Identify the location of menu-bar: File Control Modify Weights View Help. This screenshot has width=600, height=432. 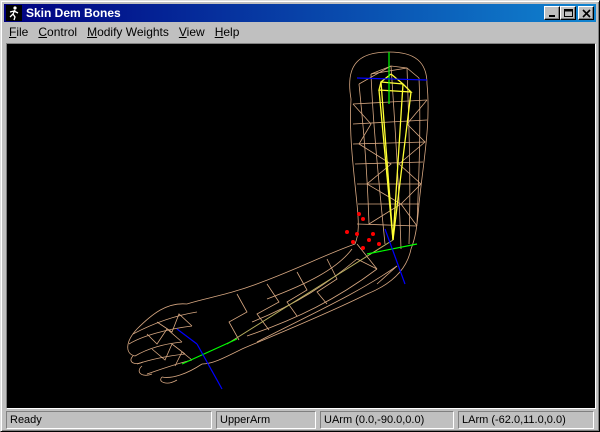
(300, 32).